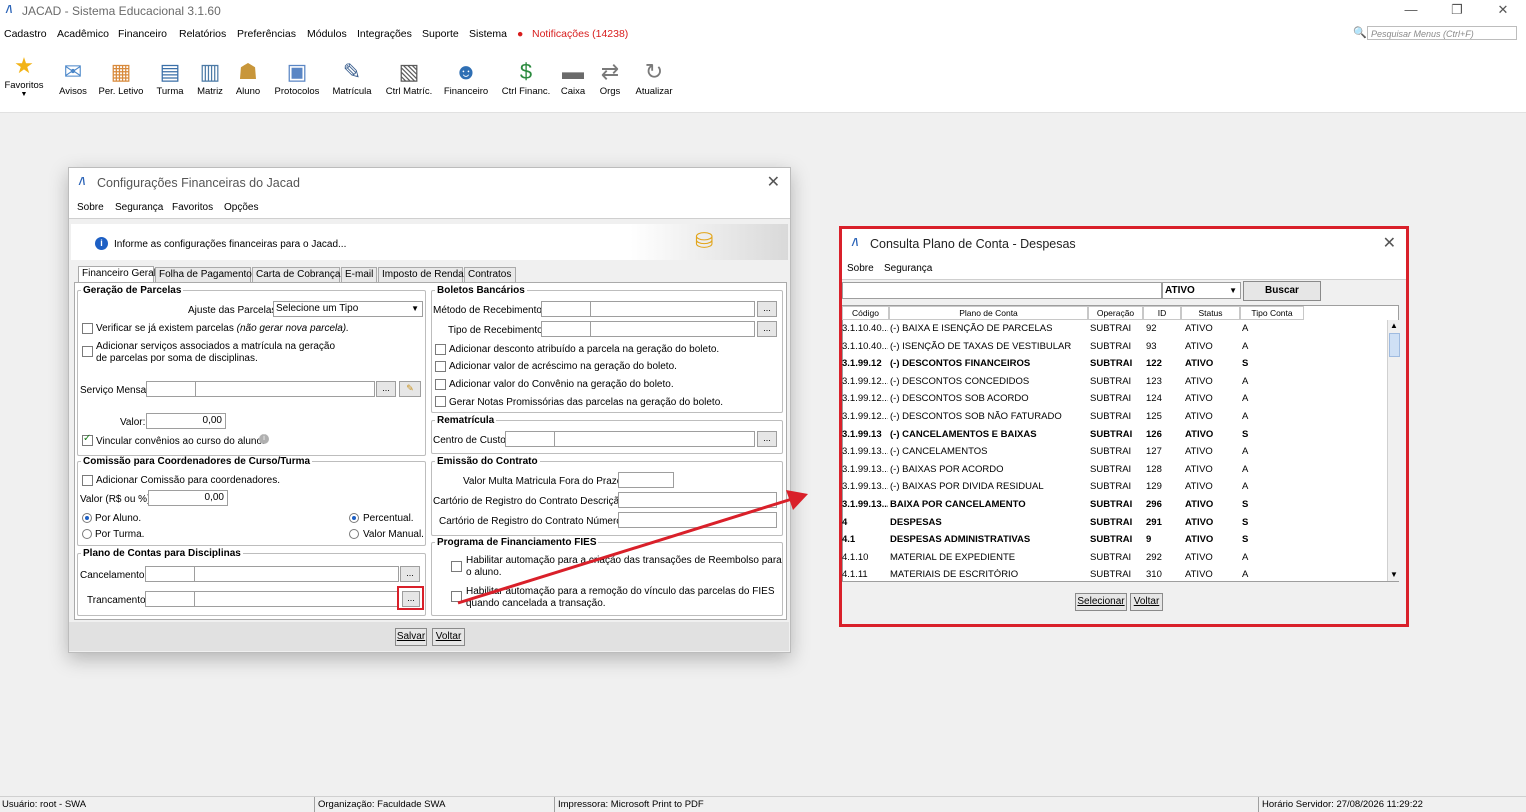  I want to click on valor-input: 0,00, so click(186, 421).